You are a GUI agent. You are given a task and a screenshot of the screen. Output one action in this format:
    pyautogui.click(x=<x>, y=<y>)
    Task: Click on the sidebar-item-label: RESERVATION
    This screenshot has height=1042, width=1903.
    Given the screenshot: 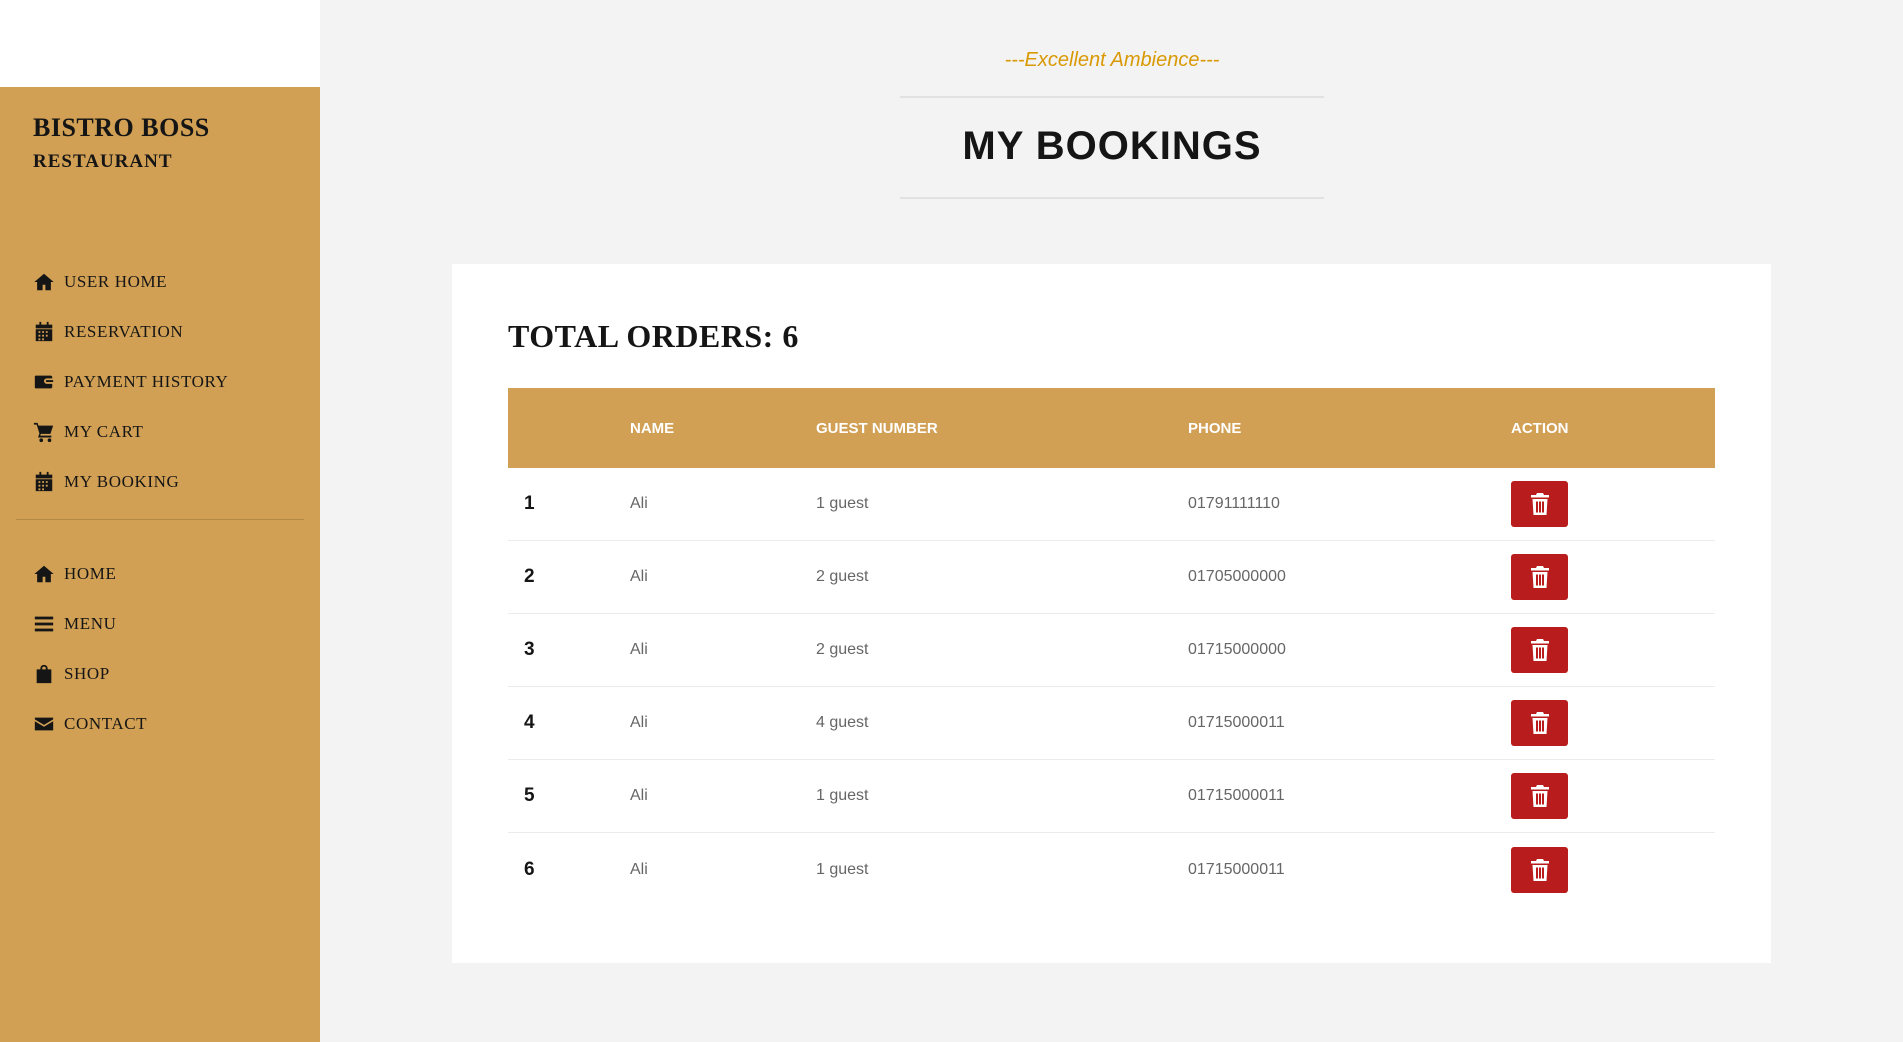 What is the action you would take?
    pyautogui.click(x=124, y=331)
    